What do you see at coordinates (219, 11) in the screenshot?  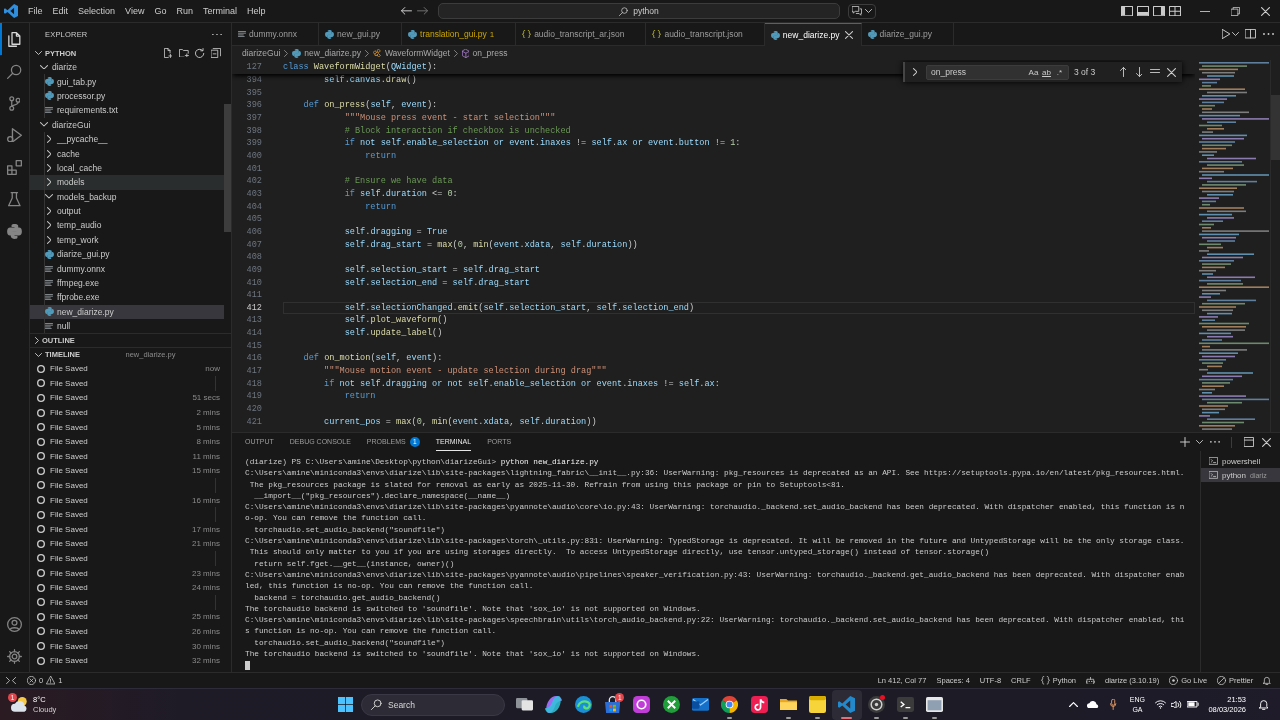 I see `menu-item: Terminal` at bounding box center [219, 11].